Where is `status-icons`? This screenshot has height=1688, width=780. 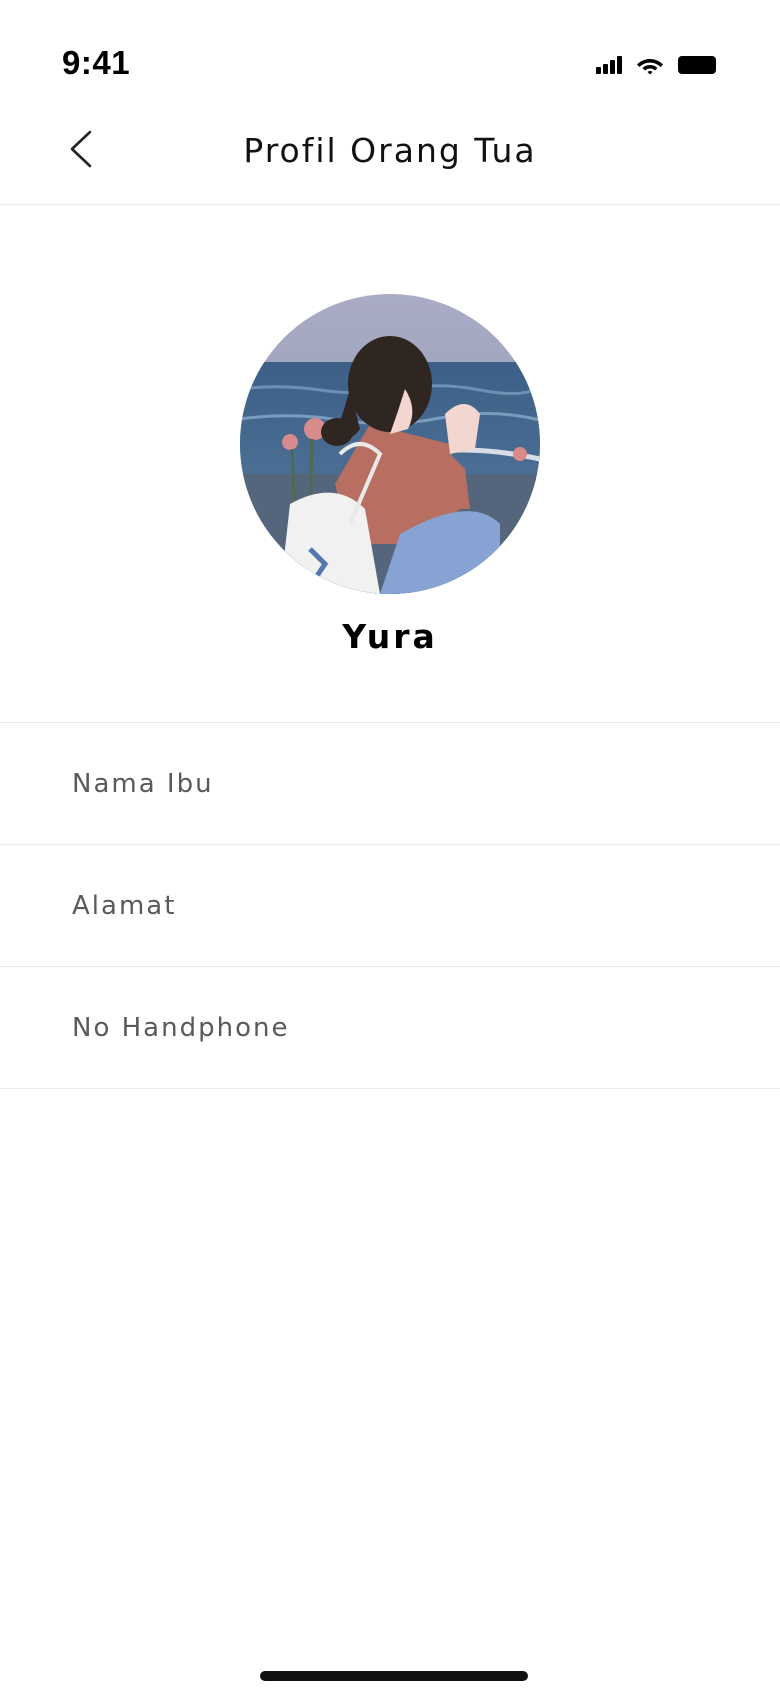
status-icons is located at coordinates (657, 65).